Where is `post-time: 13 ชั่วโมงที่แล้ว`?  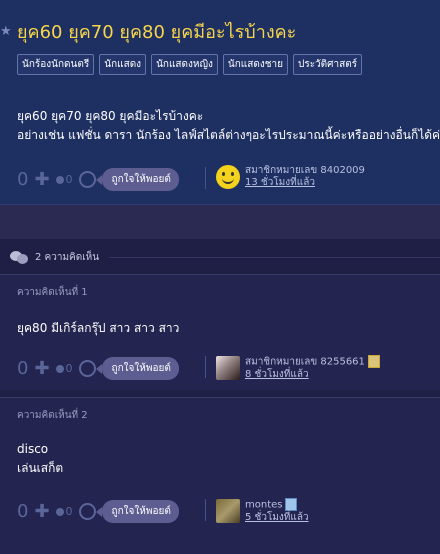 post-time: 13 ชั่วโมงที่แล้ว is located at coordinates (305, 183).